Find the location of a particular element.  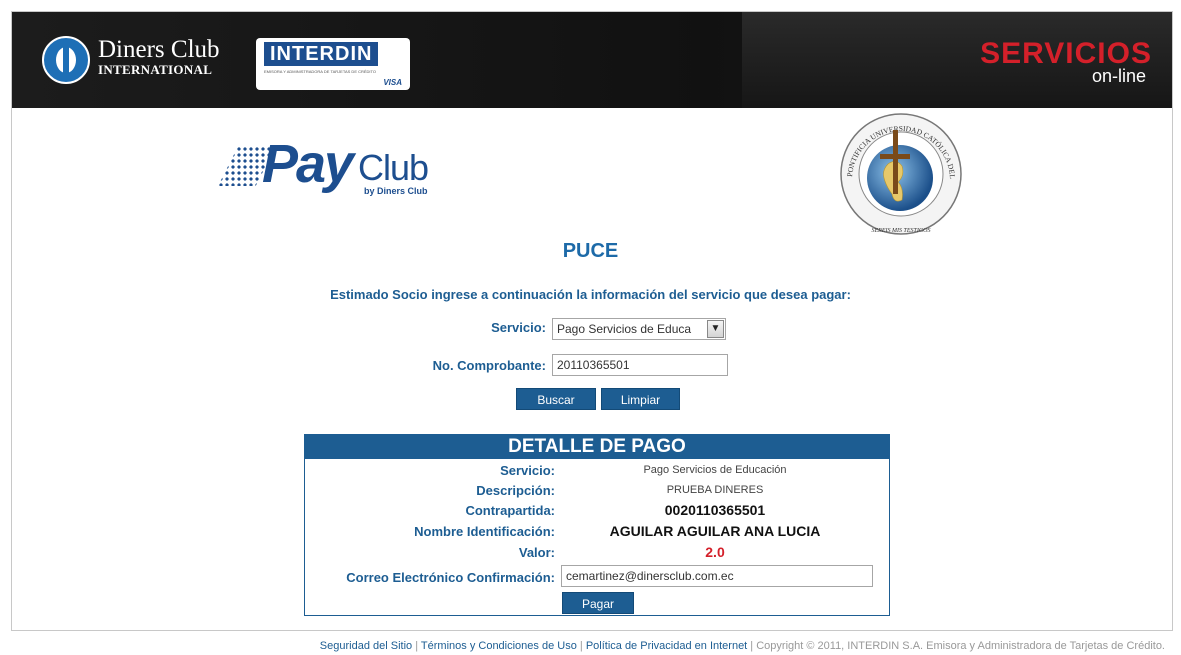

detail-servicio-value: Pago Servicios de Educación is located at coordinates (715, 470).